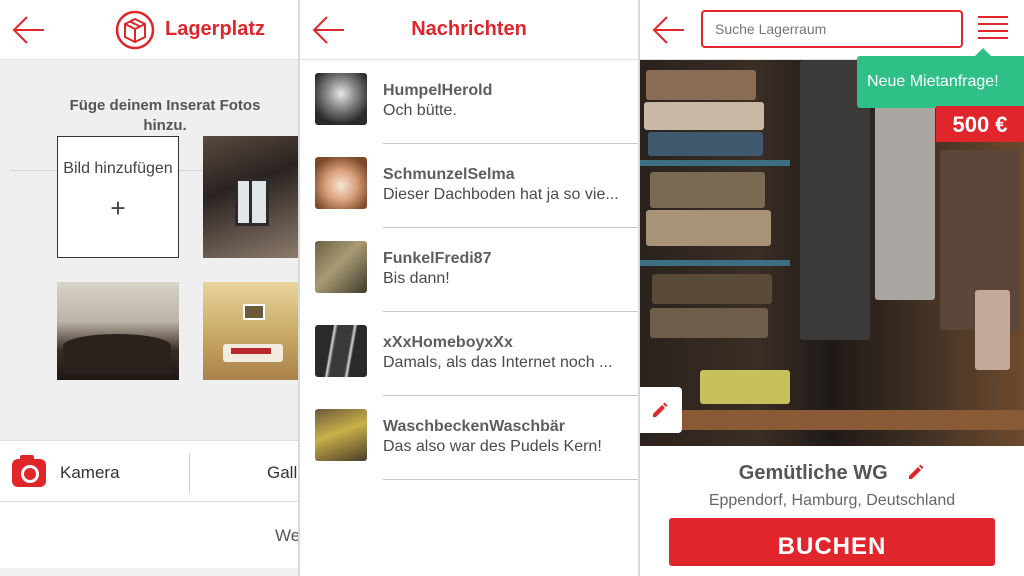  What do you see at coordinates (149, 471) in the screenshot?
I see `source-toolbar: Kamera Galle` at bounding box center [149, 471].